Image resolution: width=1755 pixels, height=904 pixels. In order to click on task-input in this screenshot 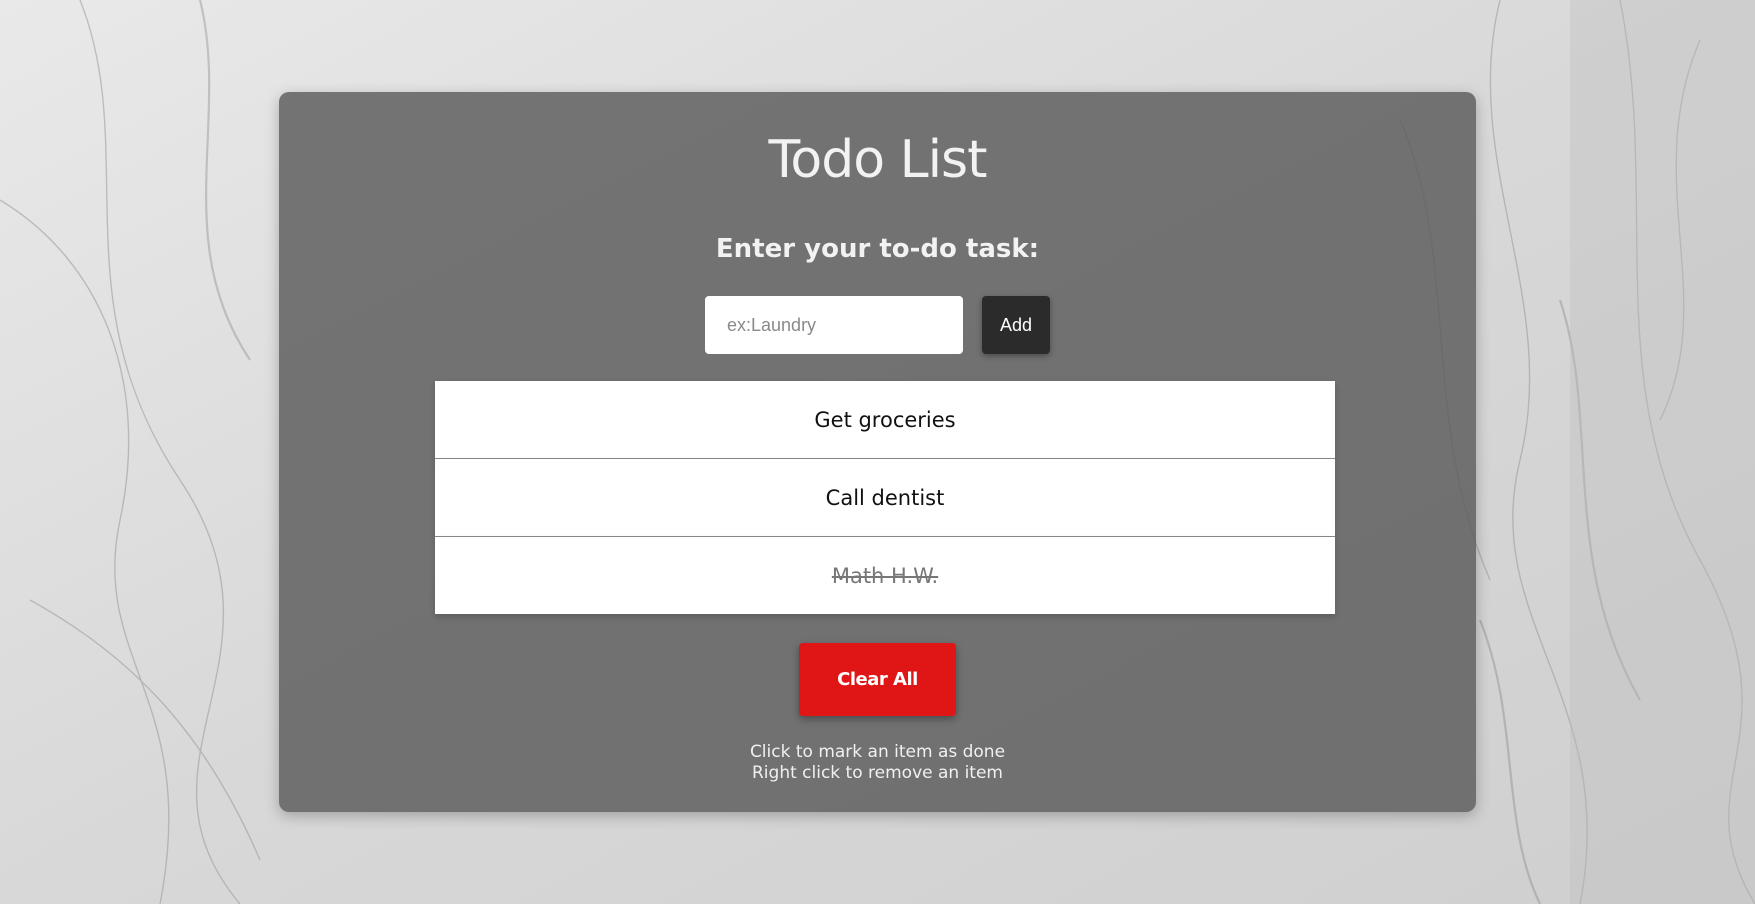, I will do `click(834, 325)`.